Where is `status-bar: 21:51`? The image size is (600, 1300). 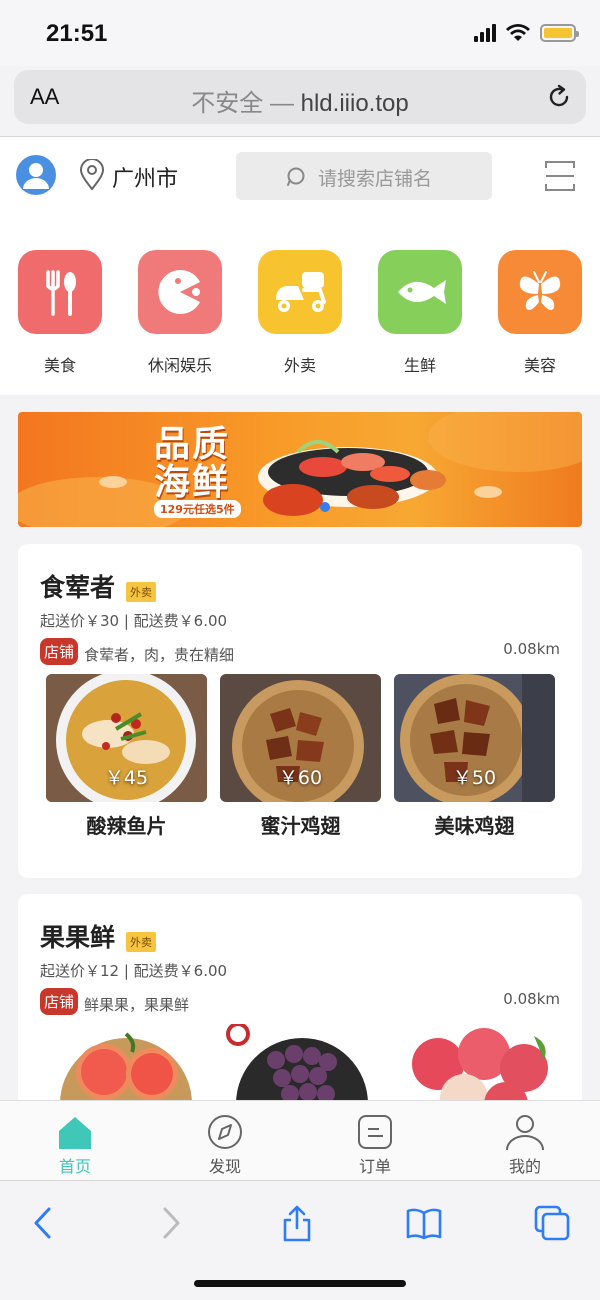 status-bar: 21:51 is located at coordinates (300, 33).